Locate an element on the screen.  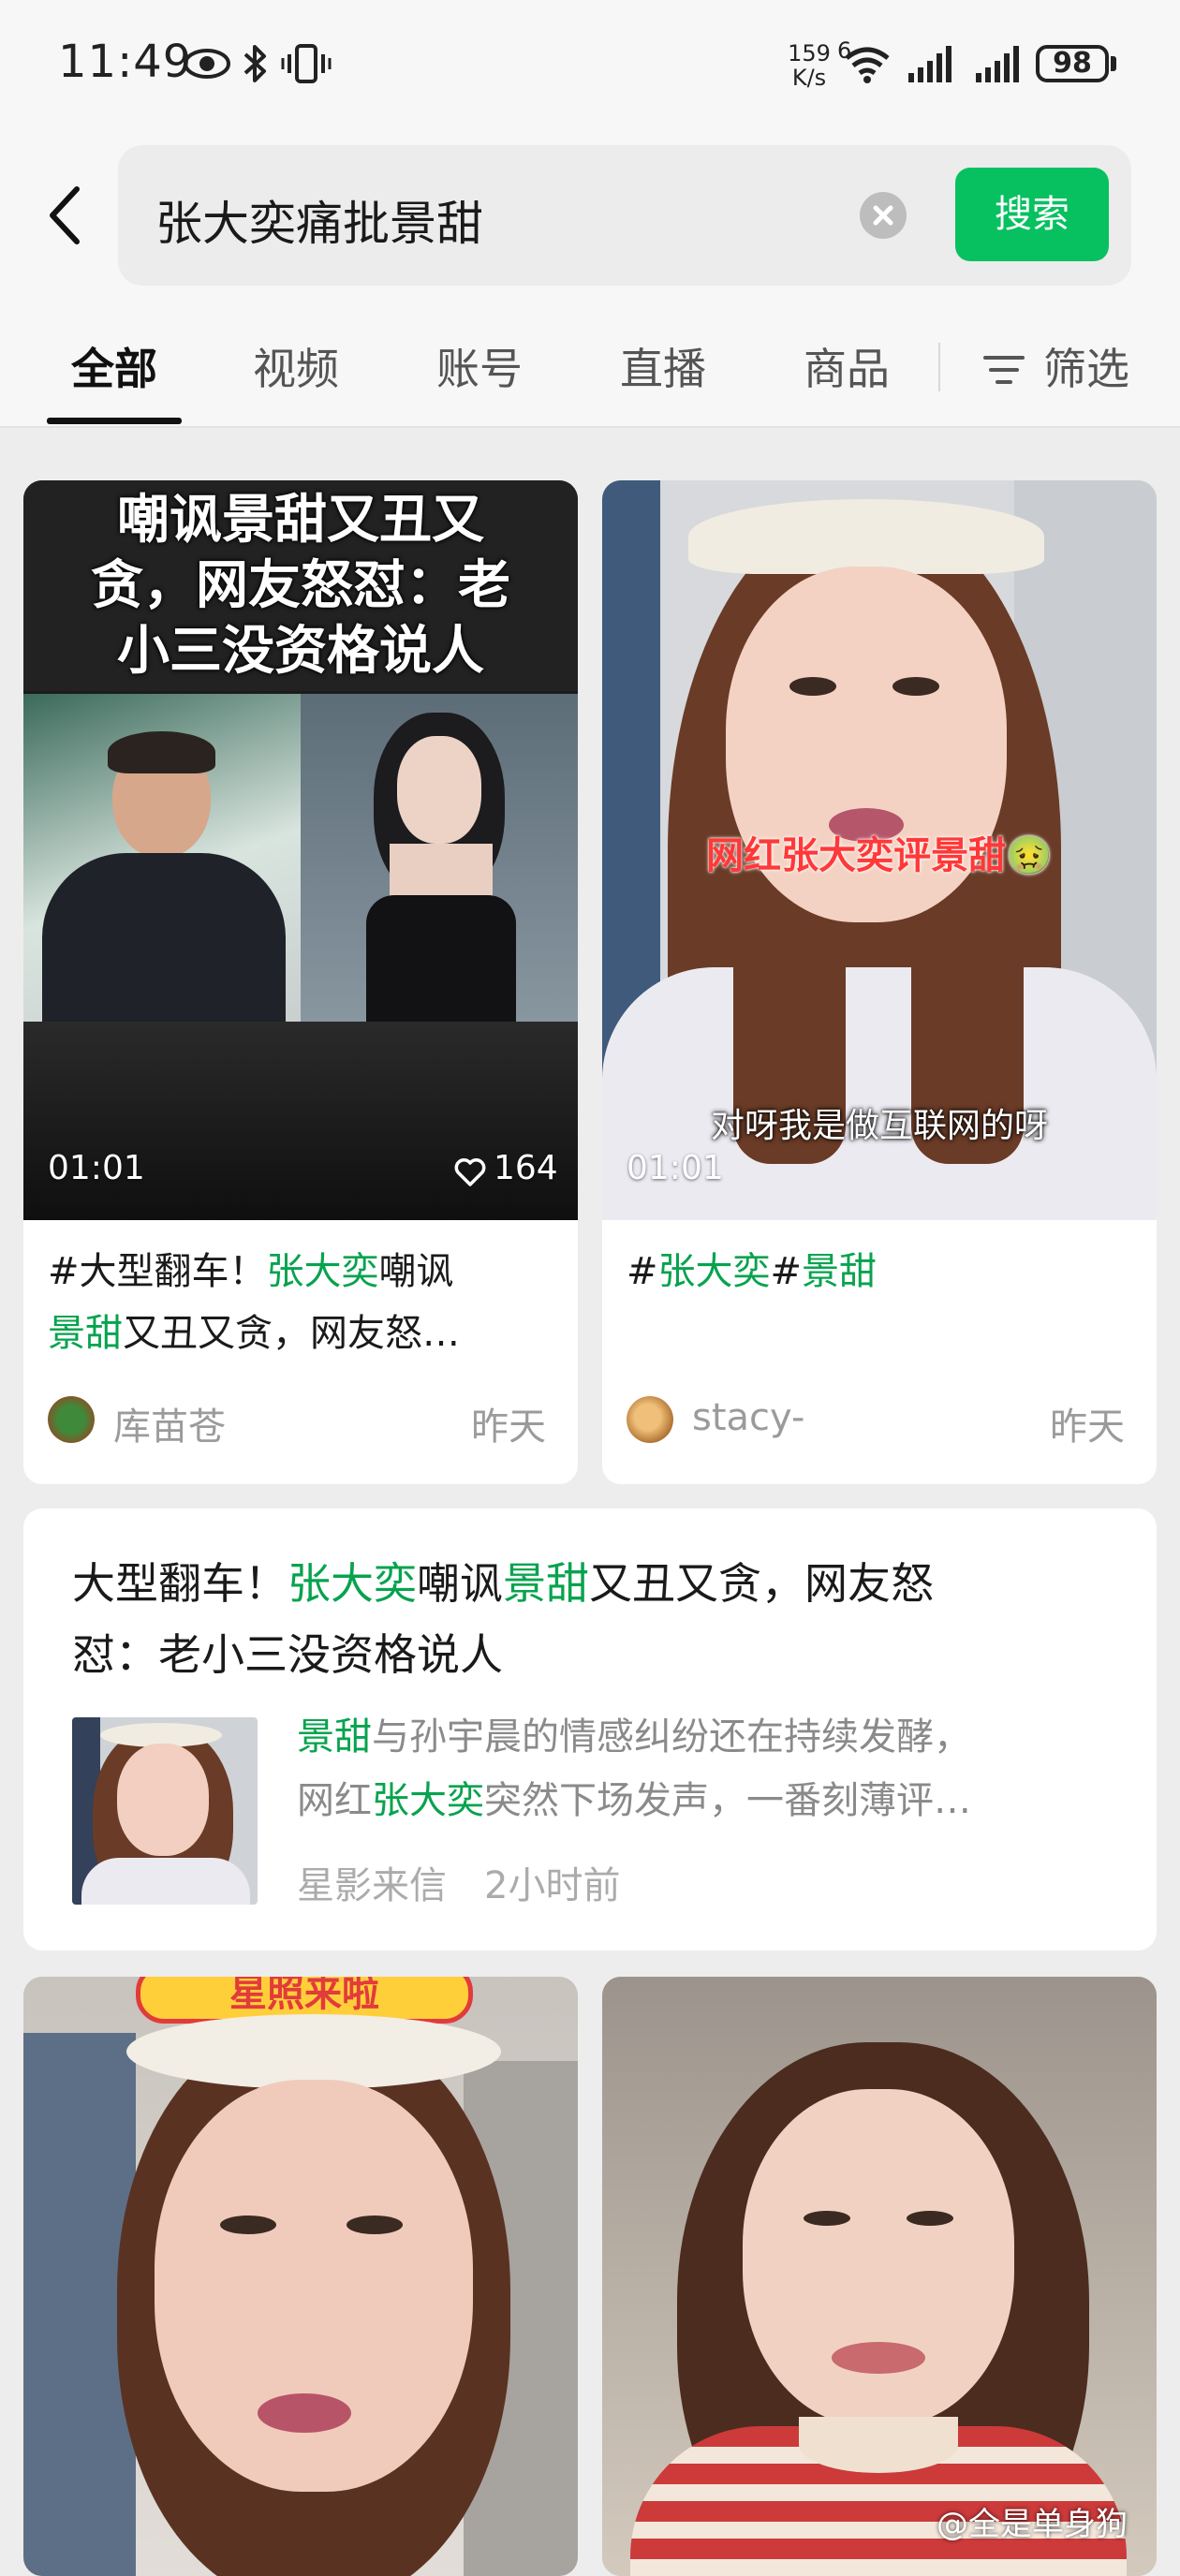
video-card-3: 星照来啦 is located at coordinates (301, 2276).